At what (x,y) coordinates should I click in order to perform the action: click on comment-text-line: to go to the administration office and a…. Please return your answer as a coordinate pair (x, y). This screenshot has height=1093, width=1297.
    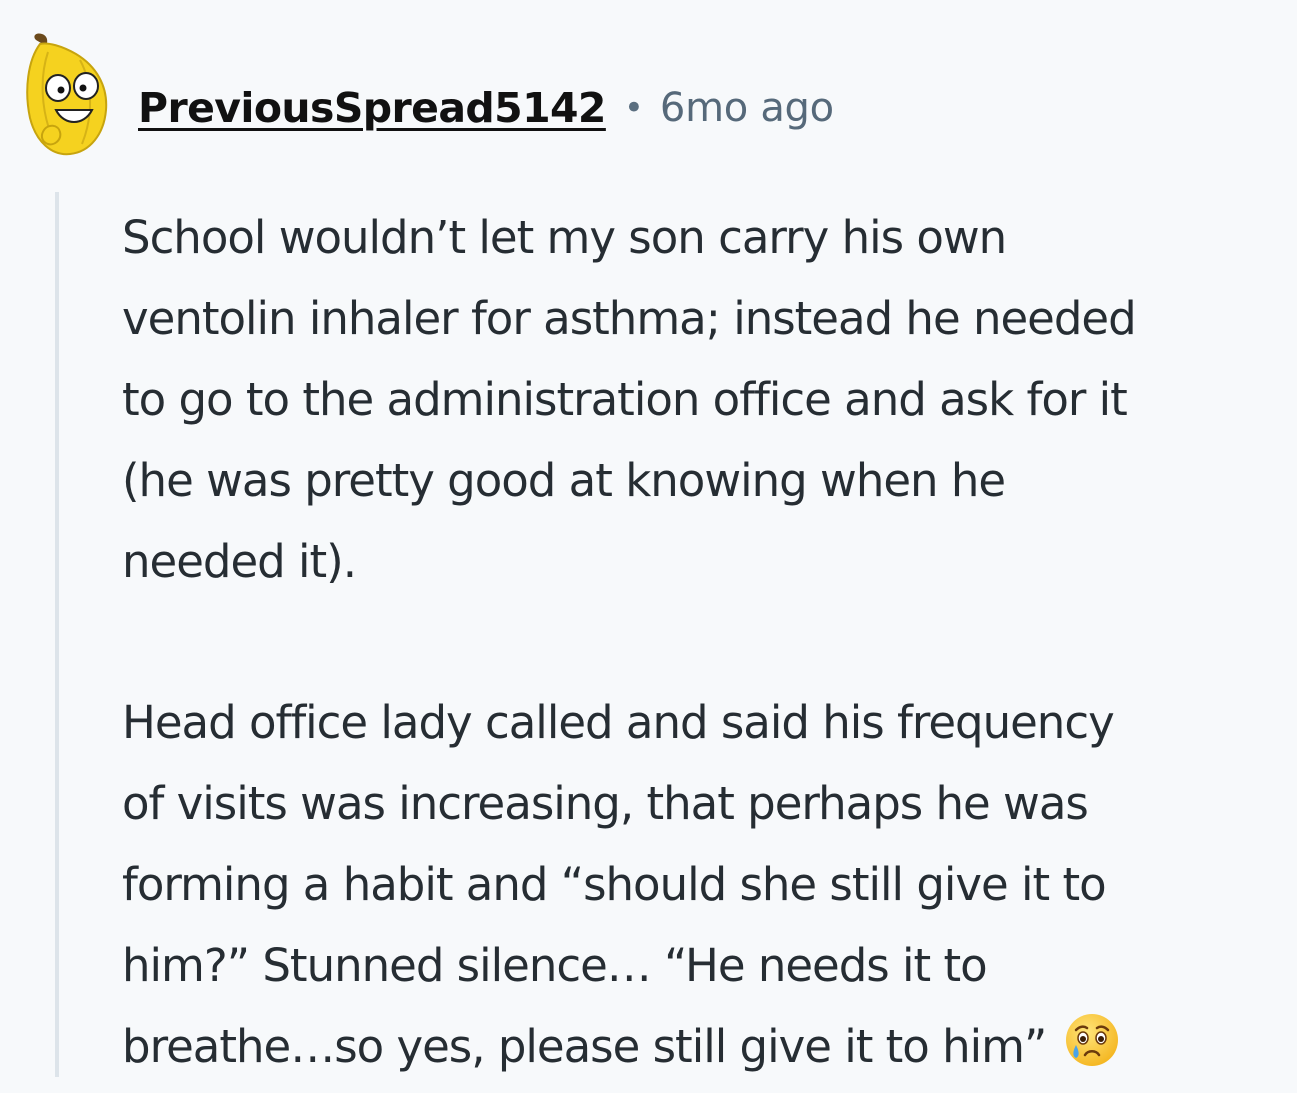
    Looking at the image, I should click on (625, 399).